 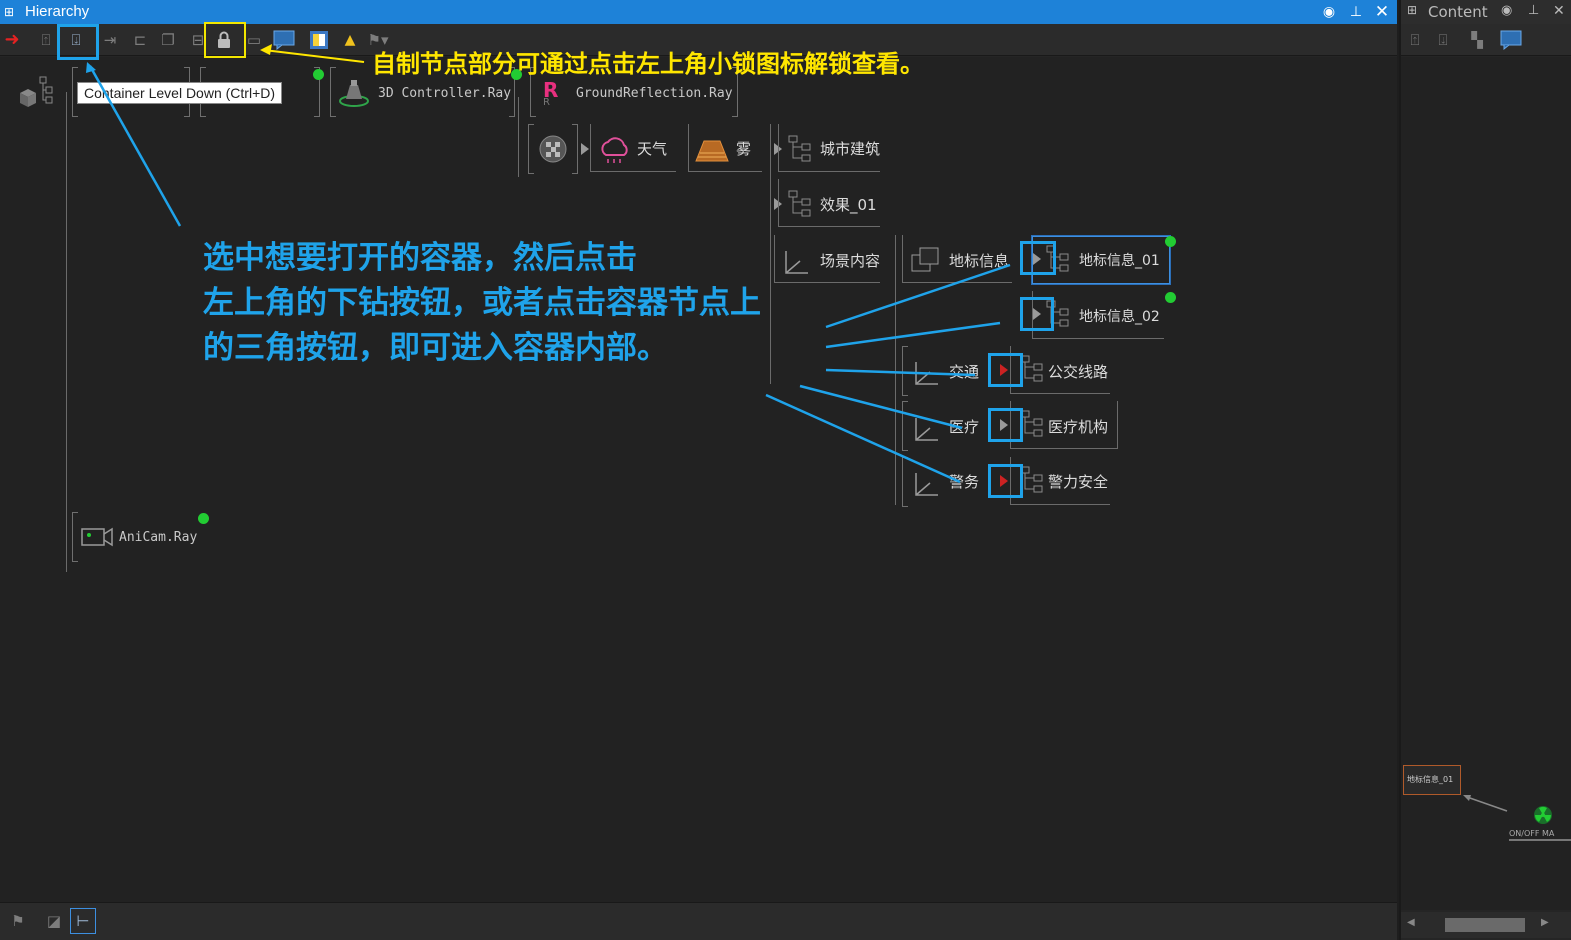 I want to click on group-icon, so click(x=926, y=260).